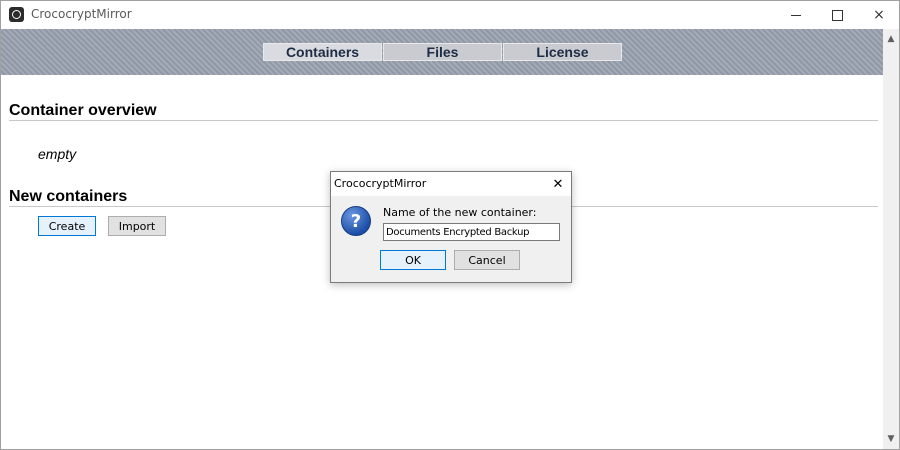  I want to click on create-button: Create, so click(67, 226).